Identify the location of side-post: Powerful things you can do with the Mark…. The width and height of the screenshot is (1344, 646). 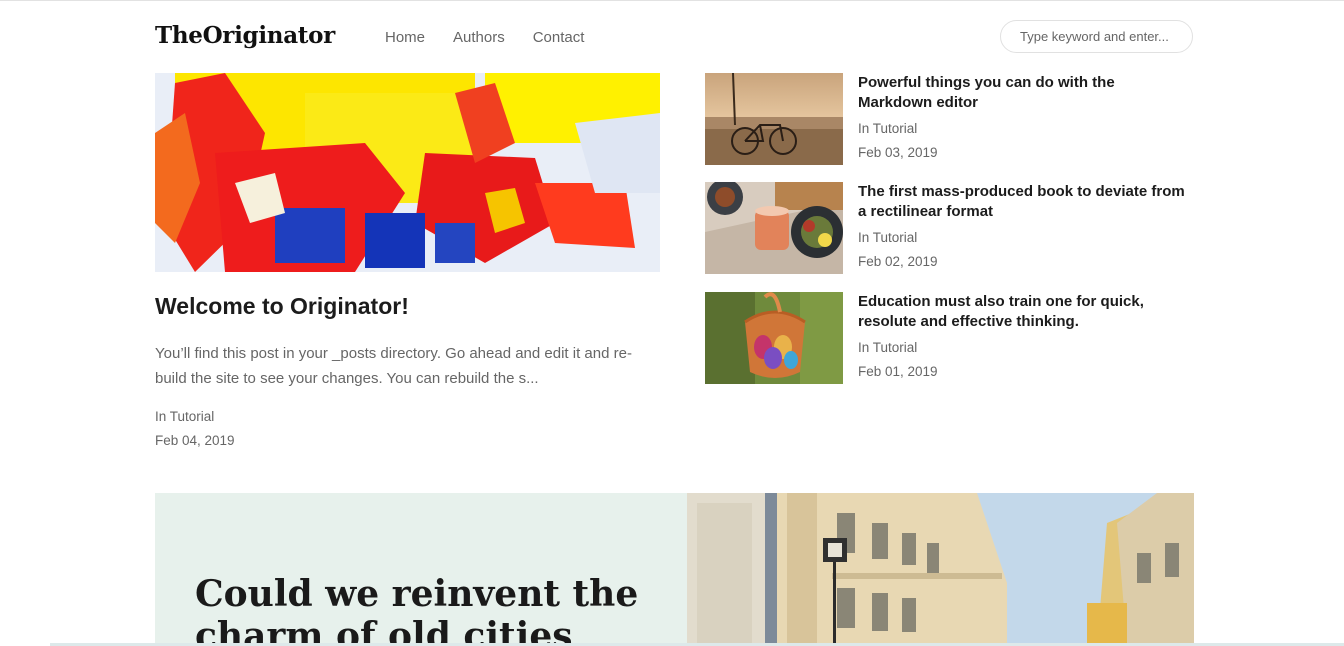
(950, 119).